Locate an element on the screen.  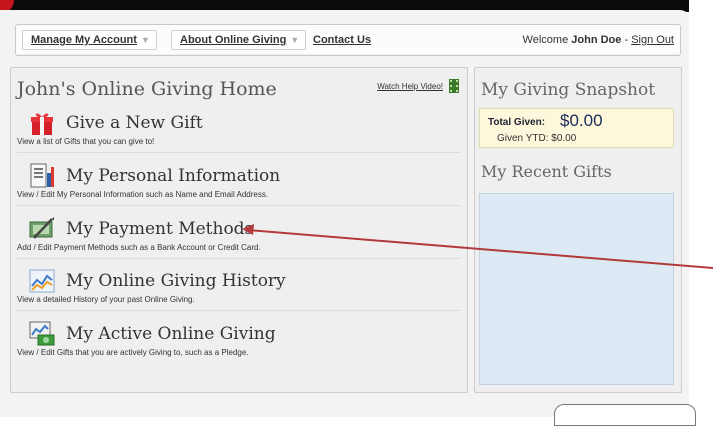
menu-item-title: My Payment Methods is located at coordinates (160, 229).